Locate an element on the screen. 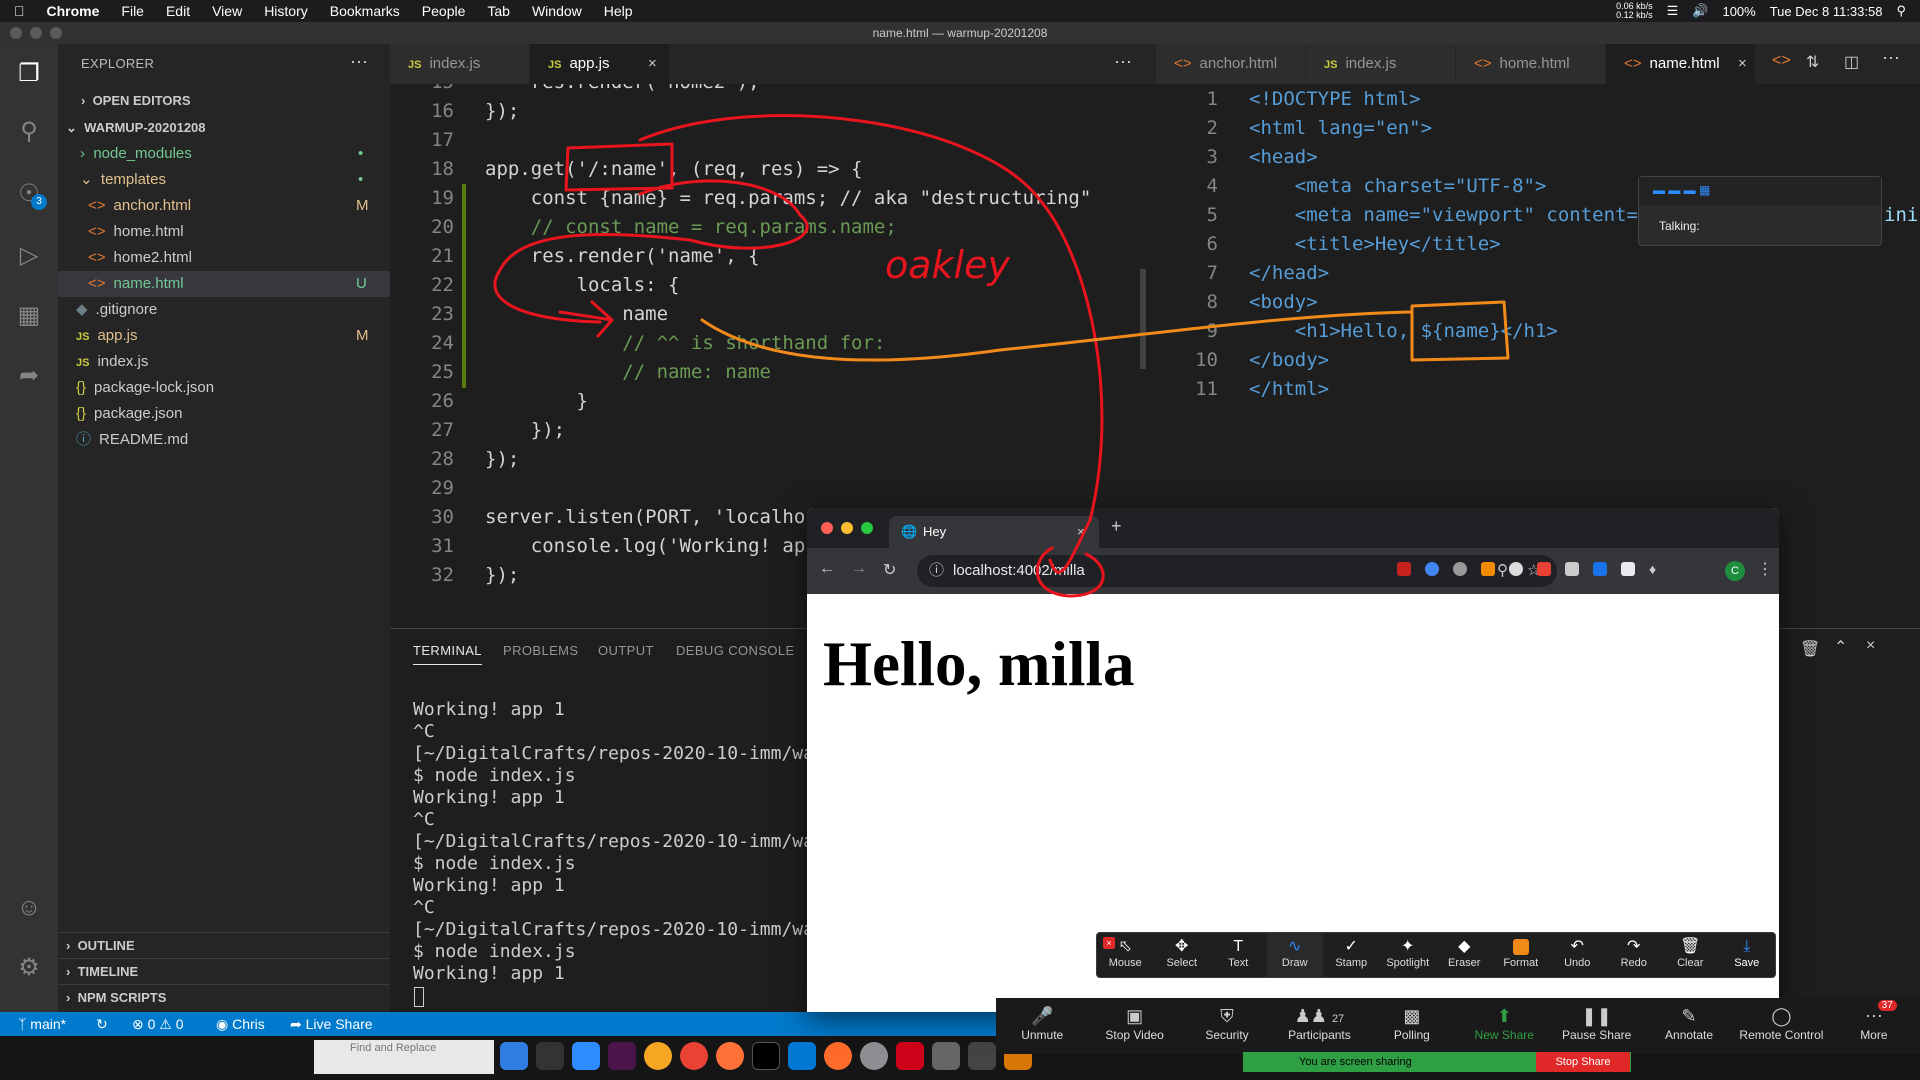  menu-edit: Edit is located at coordinates (178, 11).